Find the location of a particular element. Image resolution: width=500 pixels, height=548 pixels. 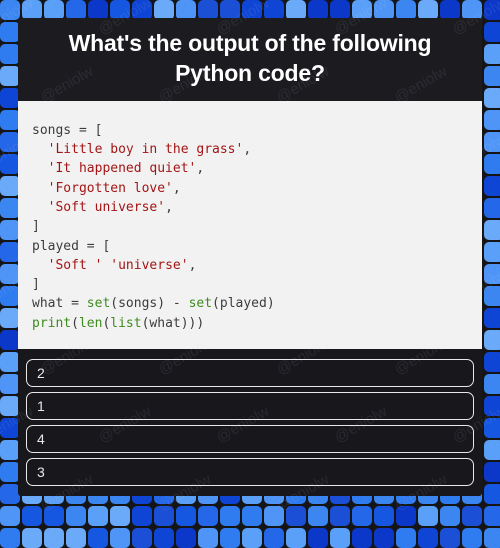

answer-option-2: 1 is located at coordinates (250, 405).